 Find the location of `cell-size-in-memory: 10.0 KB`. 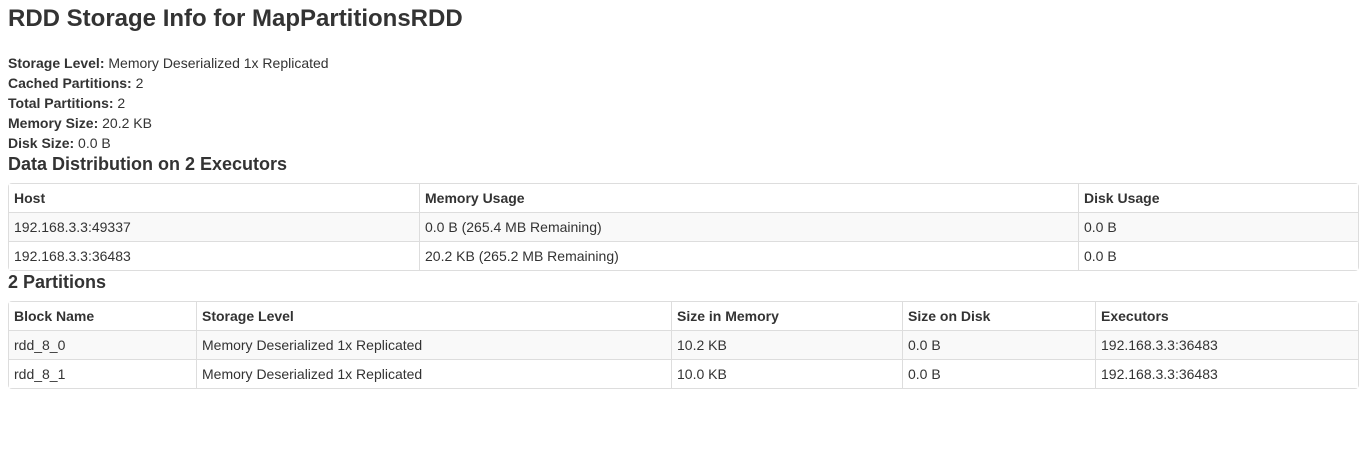

cell-size-in-memory: 10.0 KB is located at coordinates (786, 373).